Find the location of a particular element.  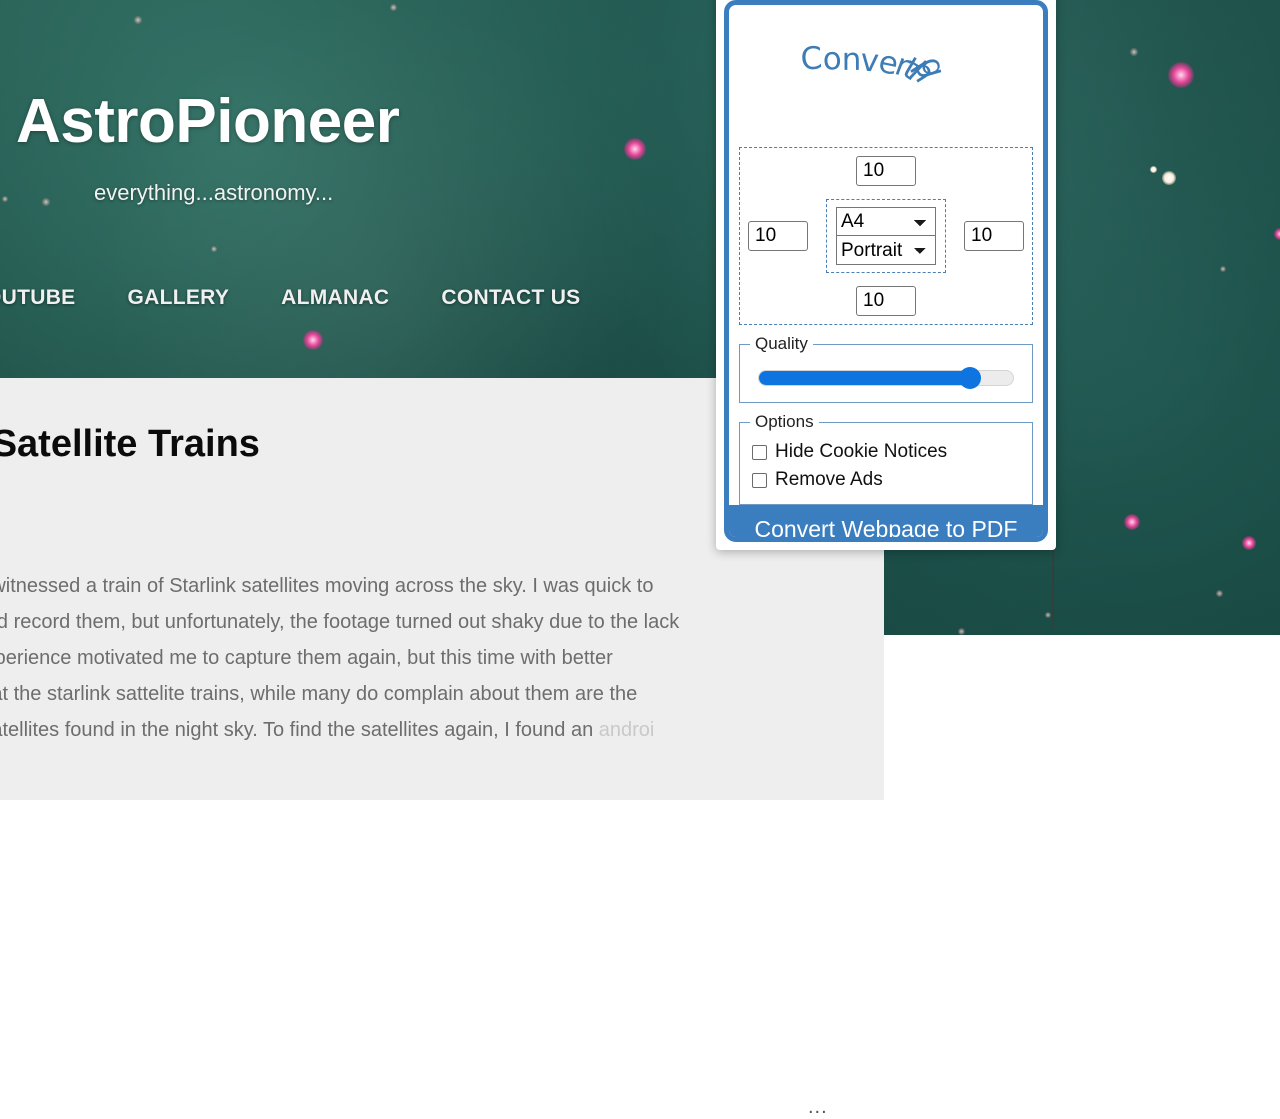

paper-settings-group: A4 Portrait is located at coordinates (886, 236).